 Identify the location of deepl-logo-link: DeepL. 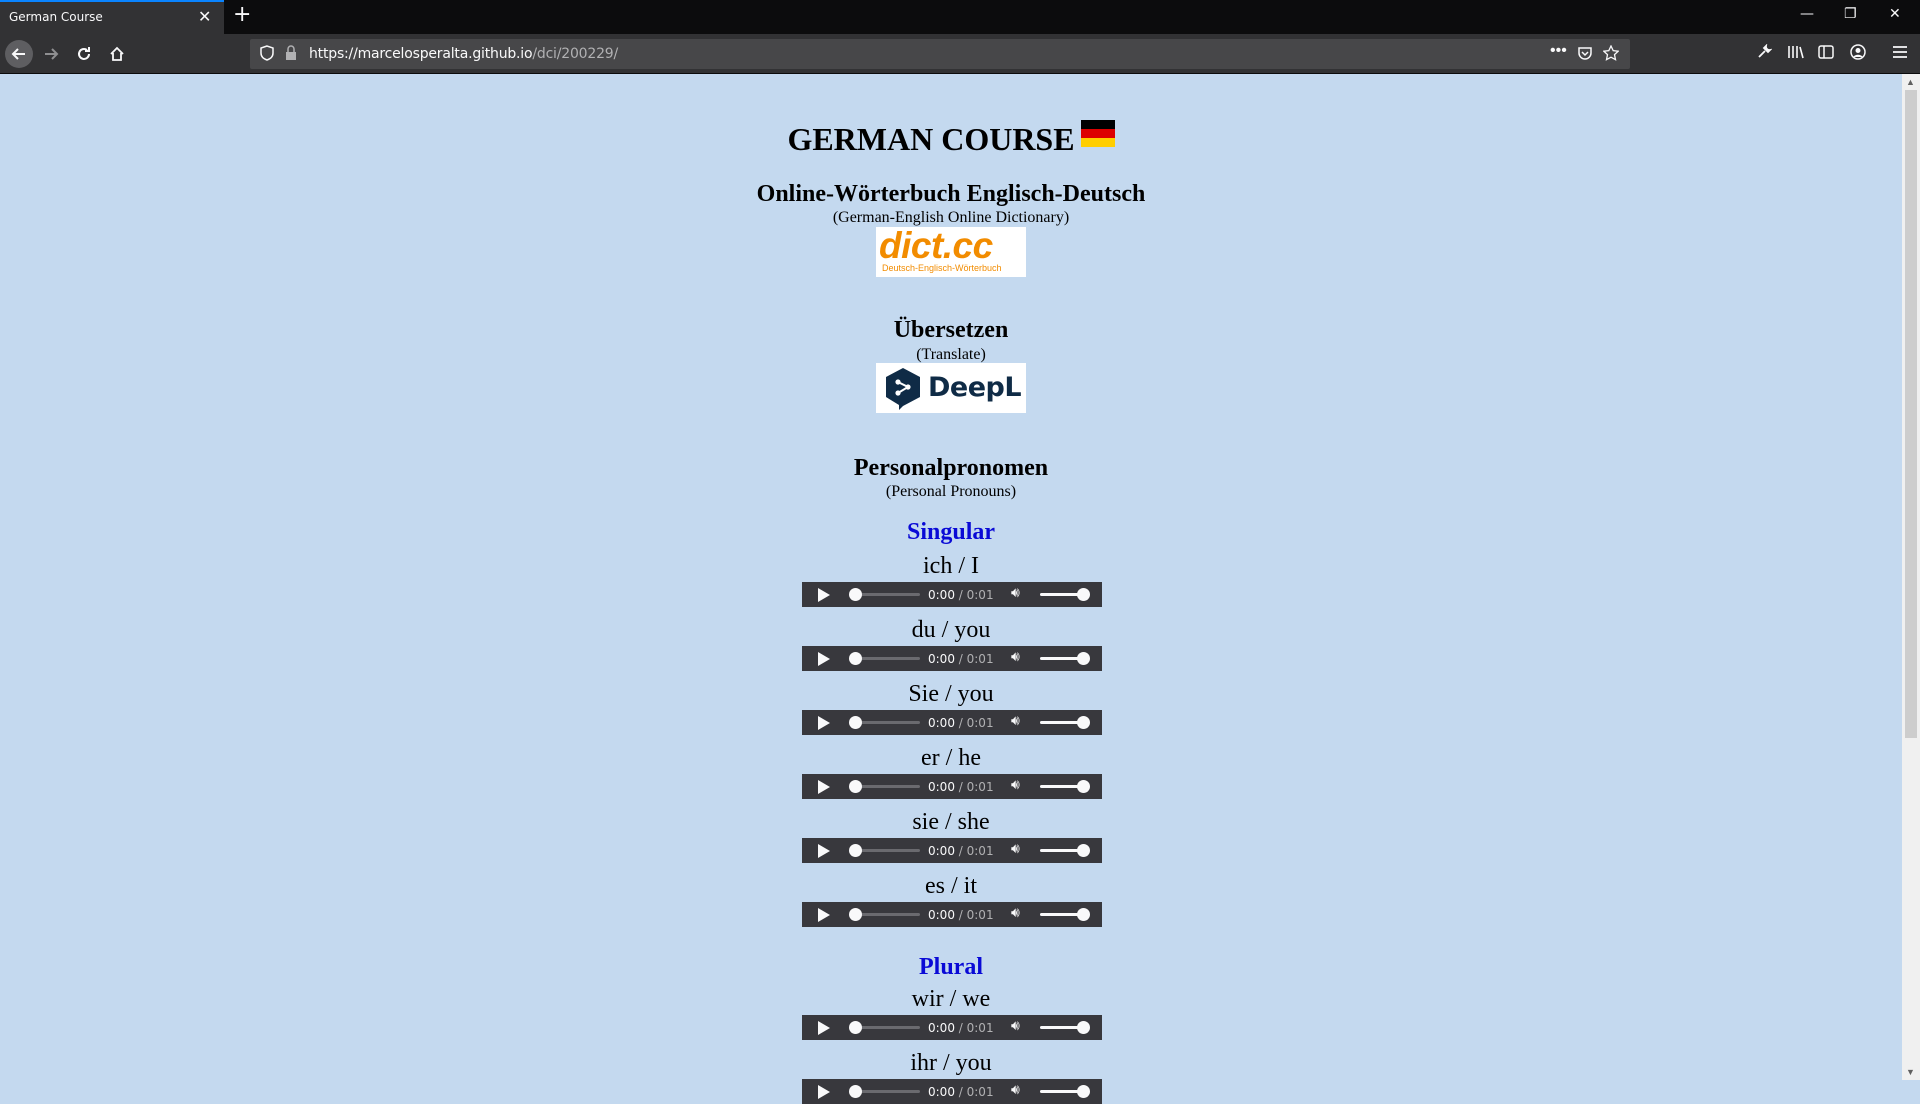
(951, 388).